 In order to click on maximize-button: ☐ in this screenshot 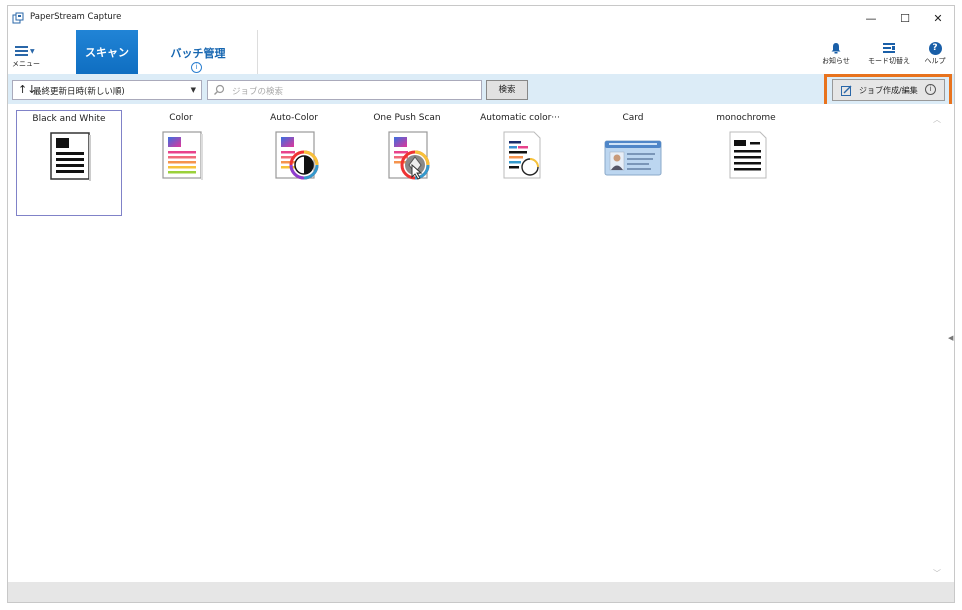, I will do `click(905, 18)`.